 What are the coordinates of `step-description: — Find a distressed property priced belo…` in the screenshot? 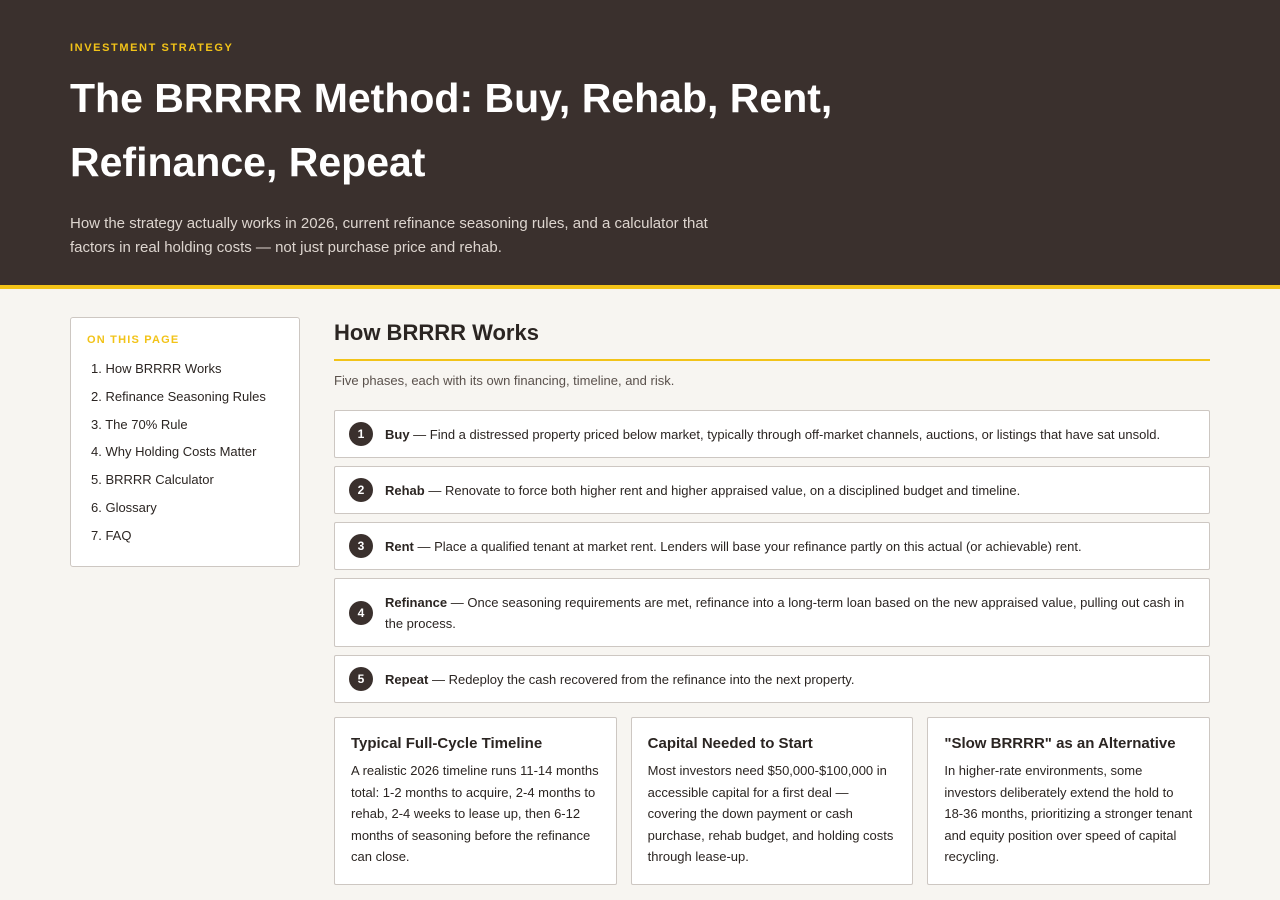 It's located at (785, 434).